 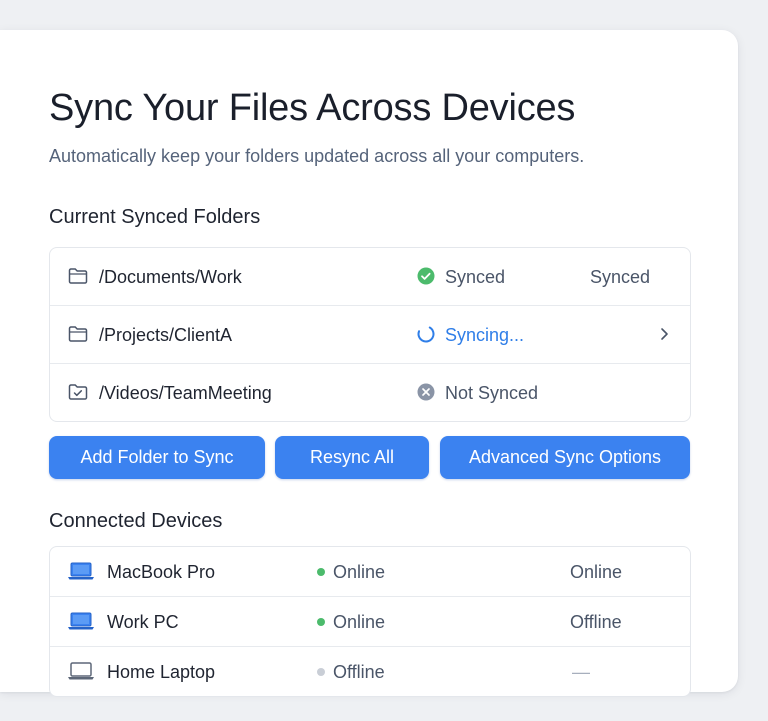 I want to click on device-name: Work PC, so click(x=143, y=622).